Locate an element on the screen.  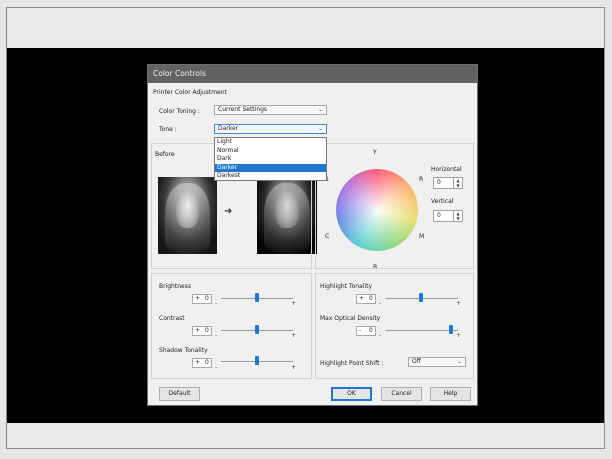
tone-option: Light is located at coordinates (270, 142).